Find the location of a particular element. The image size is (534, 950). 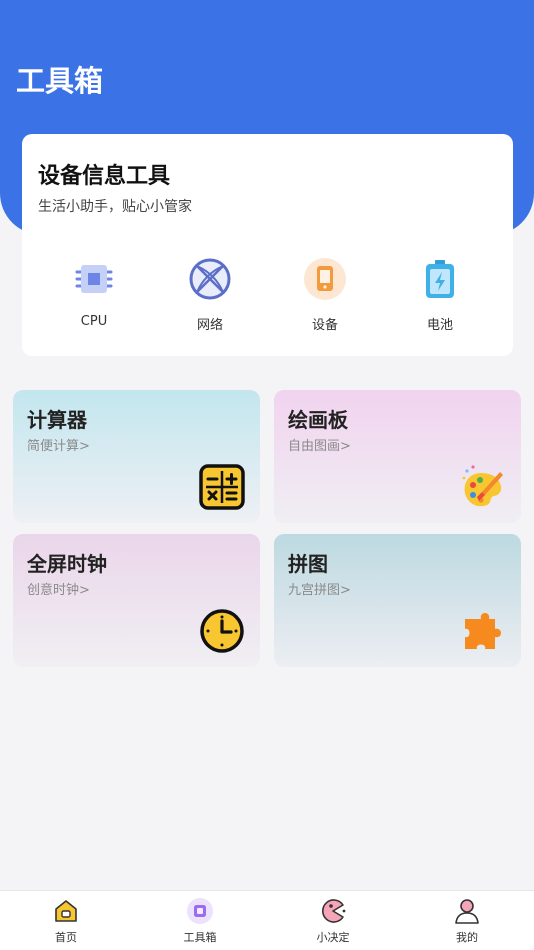

clock-icon is located at coordinates (222, 631).